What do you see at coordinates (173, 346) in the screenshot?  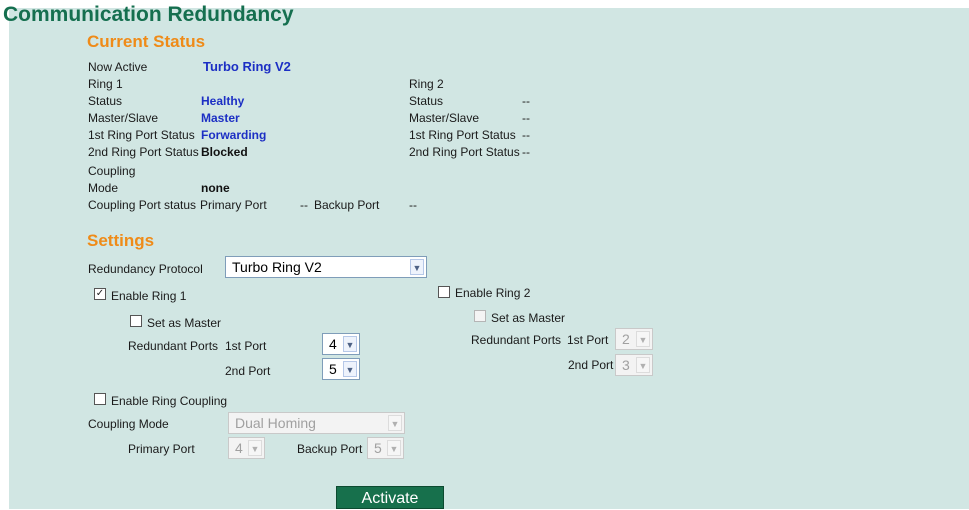 I see `ring1-redundant-ports-label: Redundant Ports` at bounding box center [173, 346].